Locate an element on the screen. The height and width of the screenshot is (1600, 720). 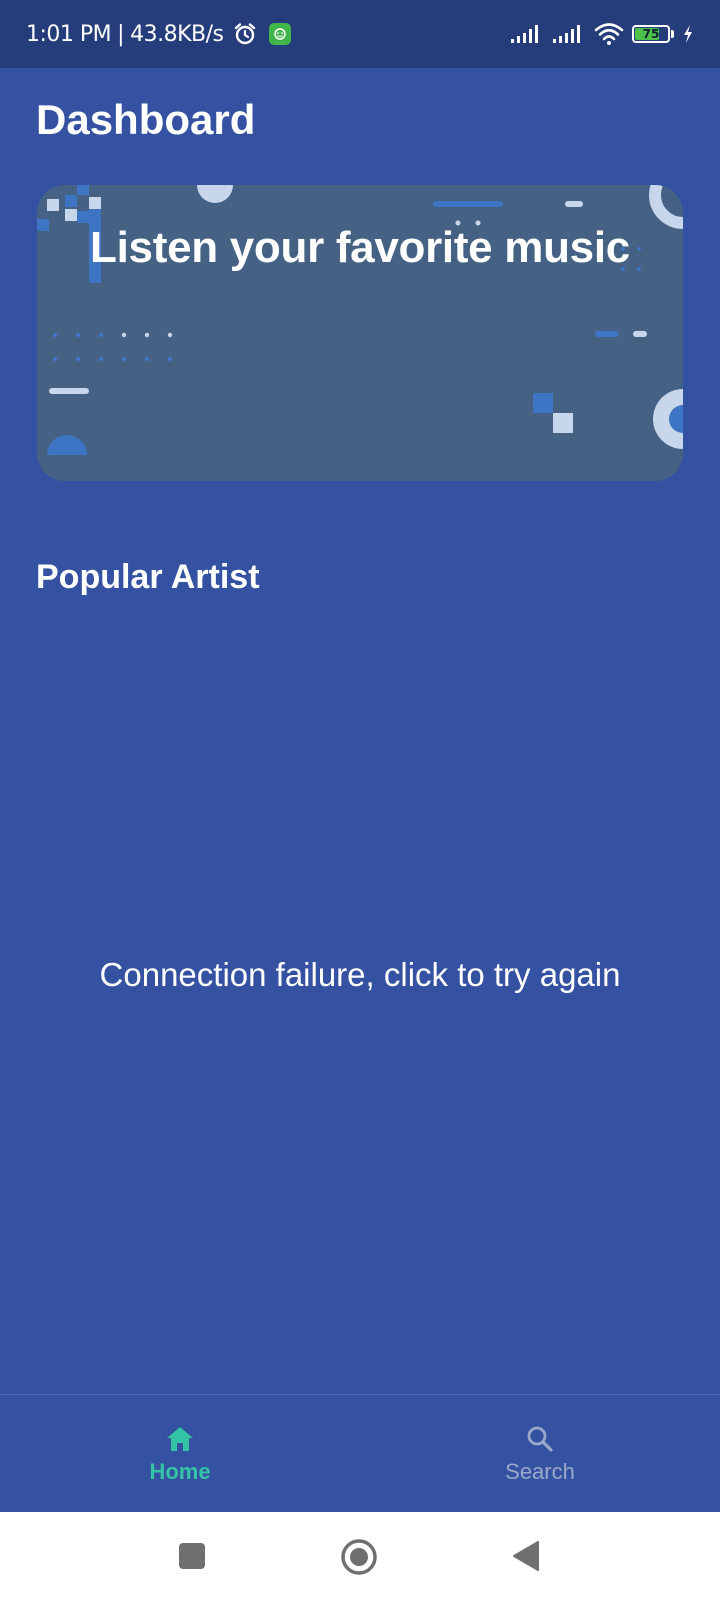
recents-button is located at coordinates (192, 1556).